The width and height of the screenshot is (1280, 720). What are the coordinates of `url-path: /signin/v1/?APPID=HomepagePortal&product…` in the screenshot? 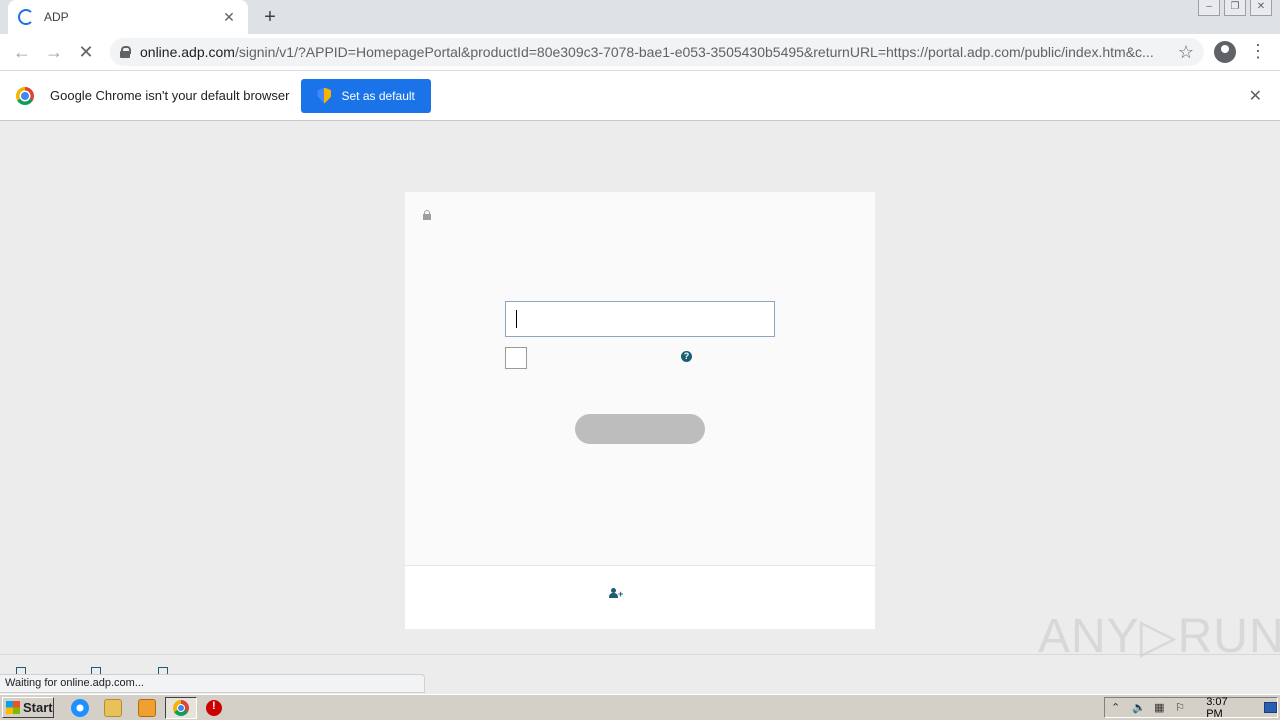 It's located at (694, 52).